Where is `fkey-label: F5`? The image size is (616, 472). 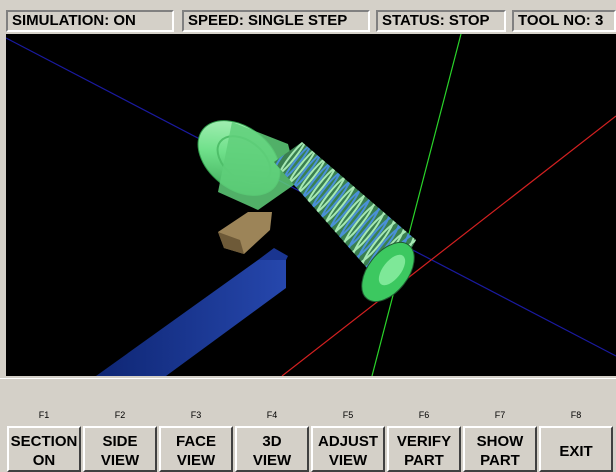 fkey-label: F5 is located at coordinates (348, 415).